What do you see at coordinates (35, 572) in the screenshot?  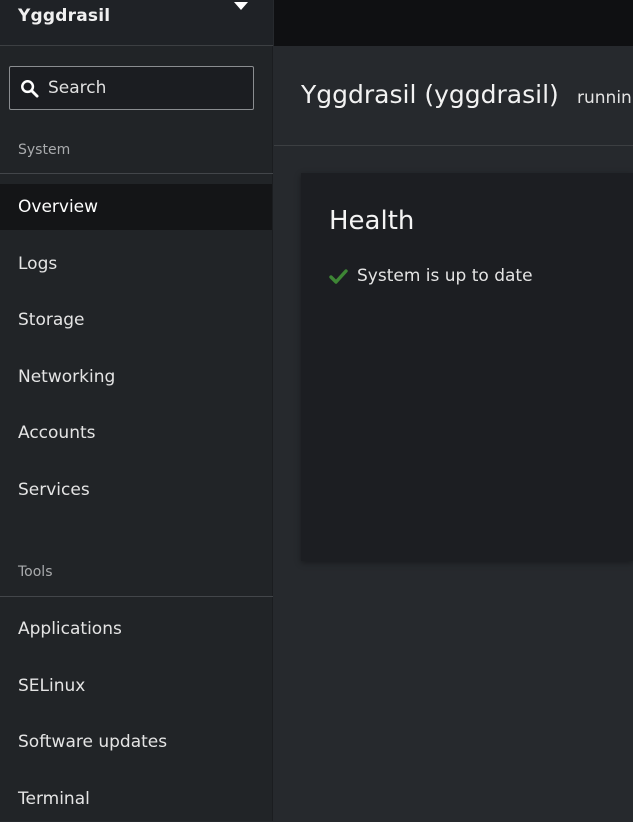 I see `section-label-tools: Tools` at bounding box center [35, 572].